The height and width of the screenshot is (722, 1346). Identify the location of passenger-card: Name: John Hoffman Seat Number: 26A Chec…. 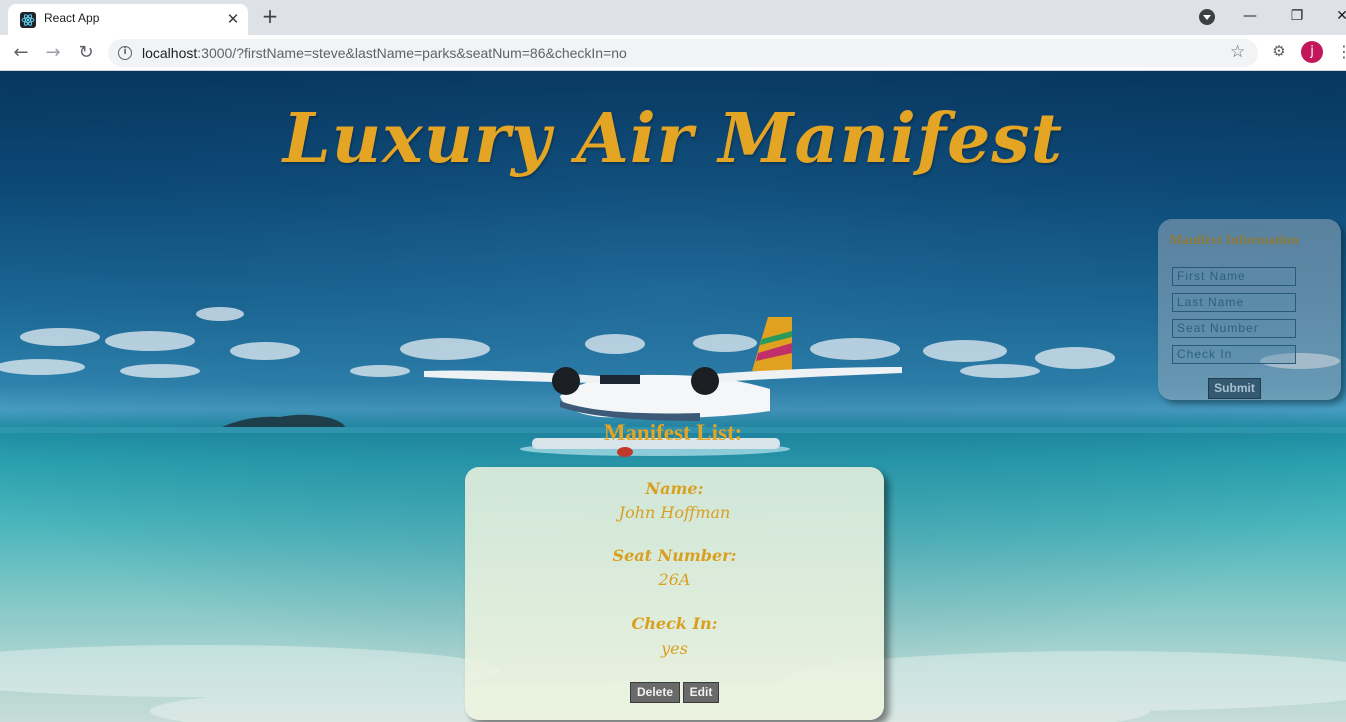
(674, 593).